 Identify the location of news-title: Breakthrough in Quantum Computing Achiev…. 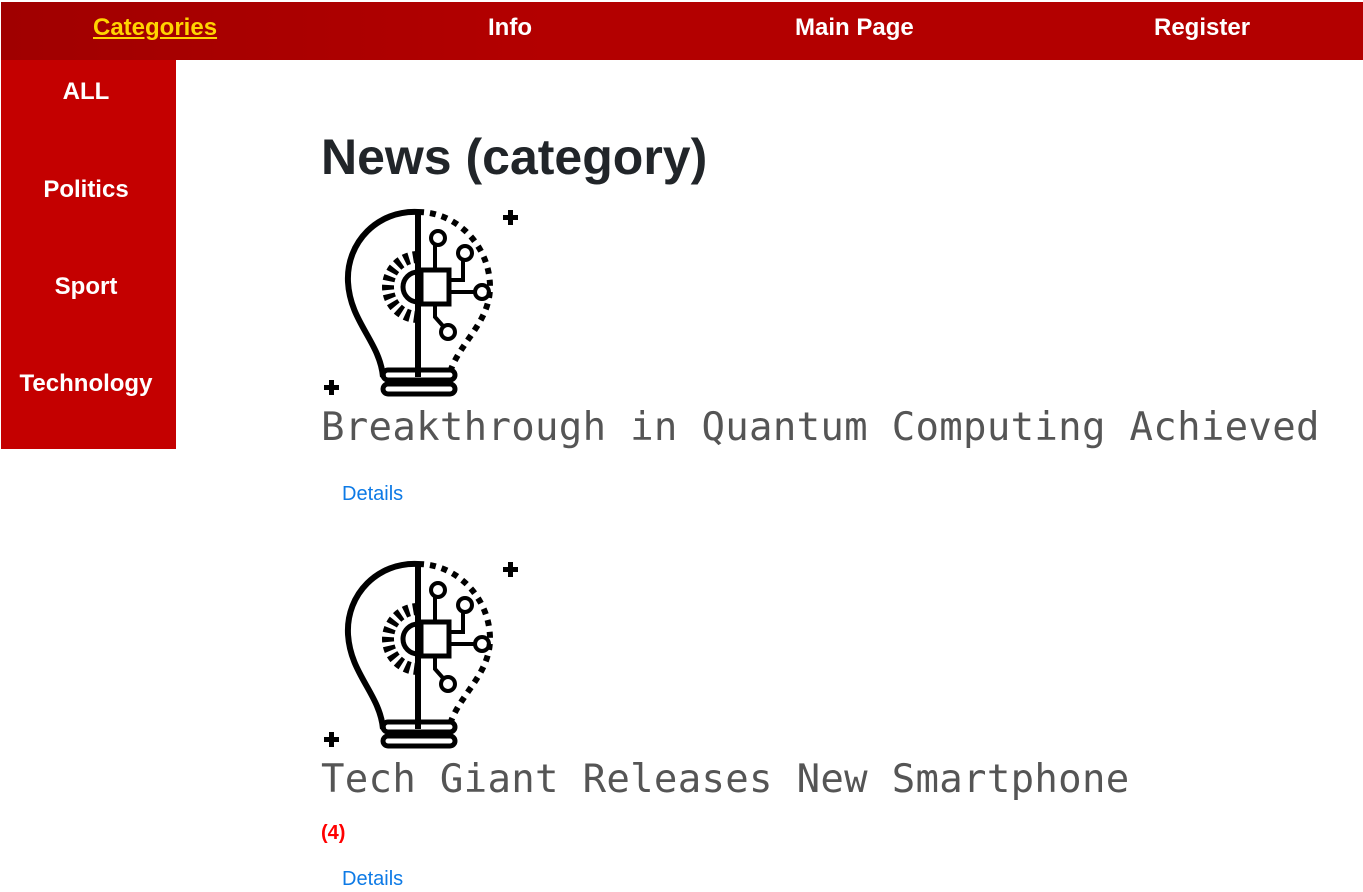
(820, 427).